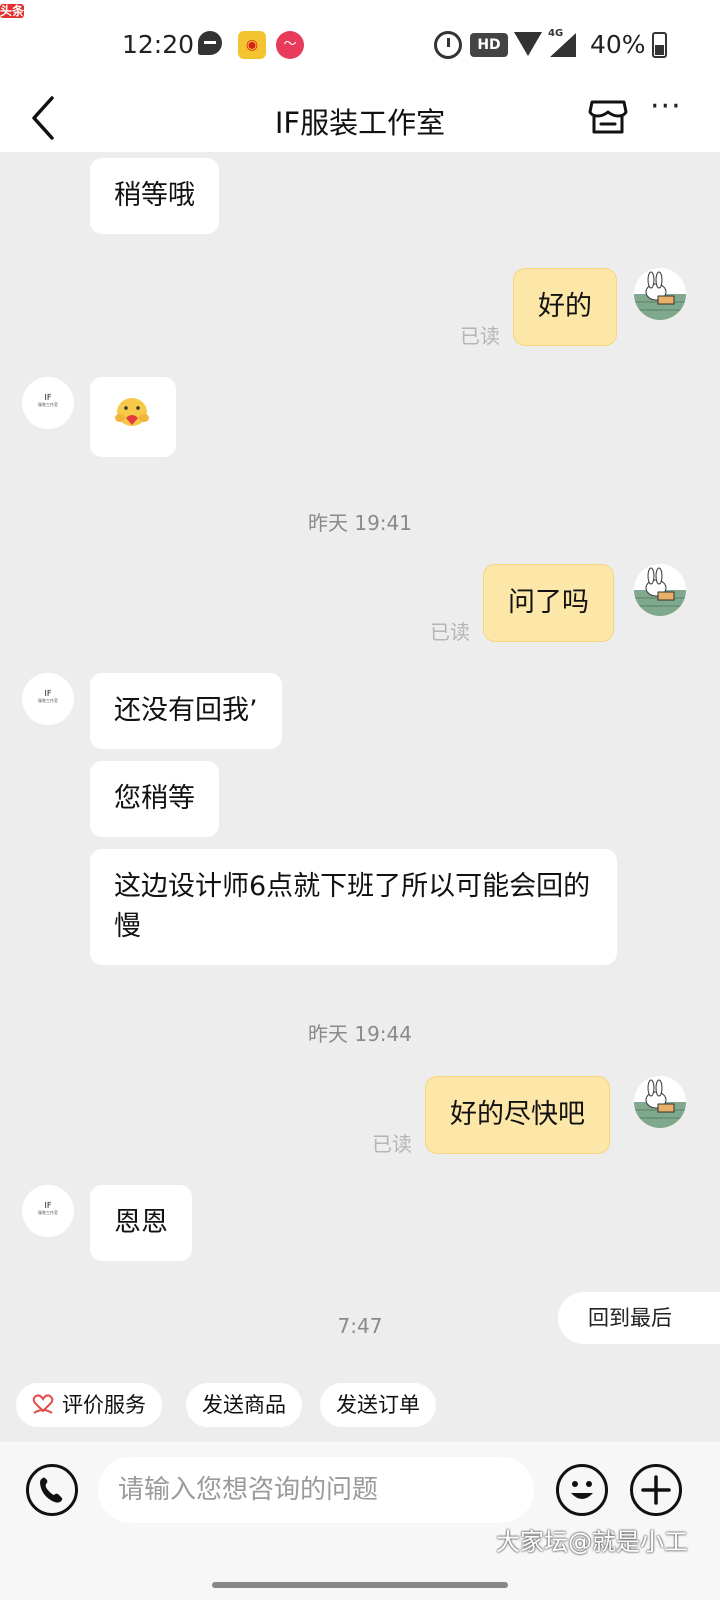 The height and width of the screenshot is (1600, 720). Describe the element at coordinates (592, 1542) in the screenshot. I see `watermark: 大家坛@就是小工` at that location.